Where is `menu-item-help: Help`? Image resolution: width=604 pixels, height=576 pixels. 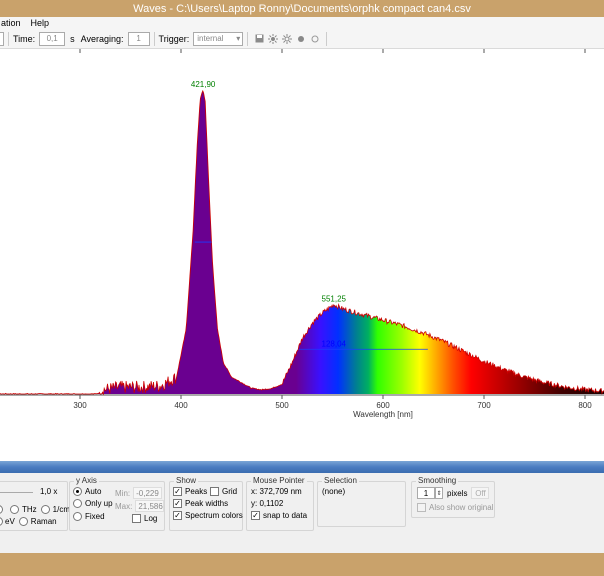
menu-item-help: Help is located at coordinates (40, 23).